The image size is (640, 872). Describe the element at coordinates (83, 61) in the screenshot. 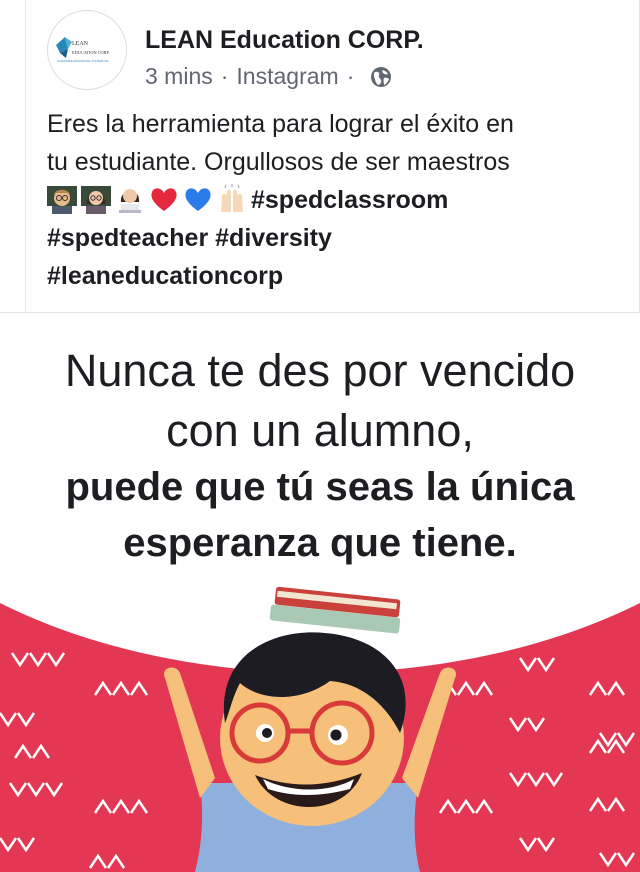

I see `avatar-line3: ACCESSIBLE EDUCATIONAL SYSTEMS INC` at that location.